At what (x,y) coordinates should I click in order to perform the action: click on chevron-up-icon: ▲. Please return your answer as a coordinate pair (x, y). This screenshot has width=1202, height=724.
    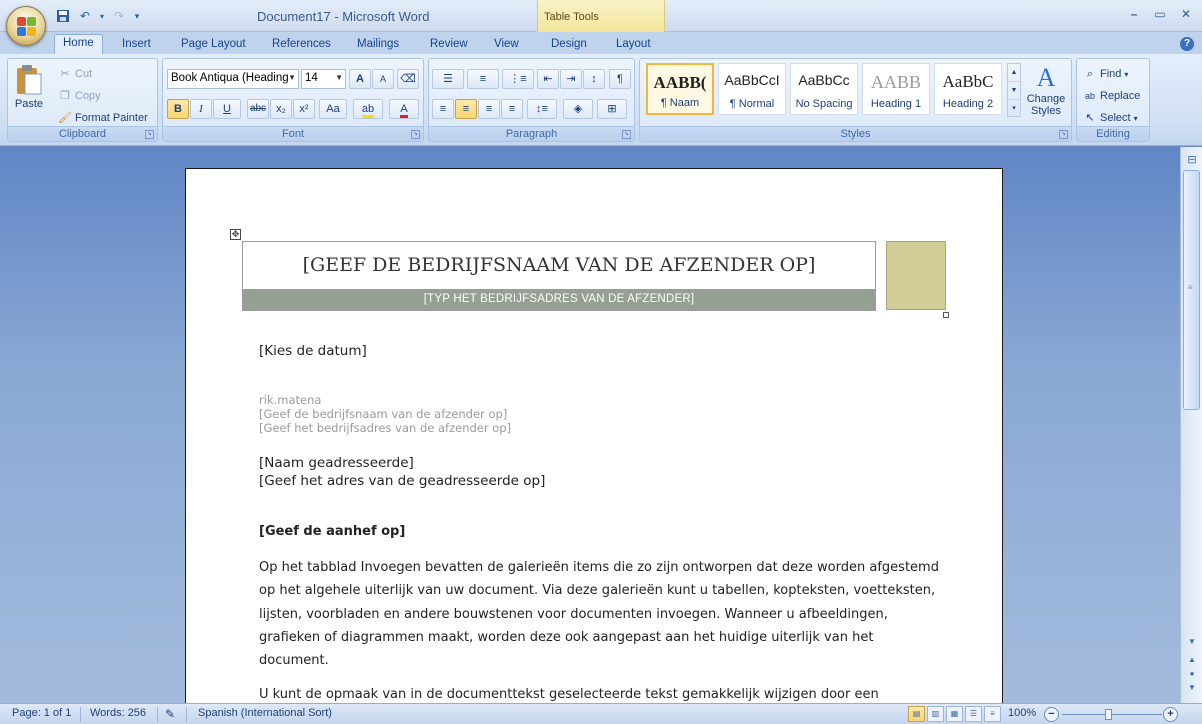
    Looking at the image, I should click on (1014, 73).